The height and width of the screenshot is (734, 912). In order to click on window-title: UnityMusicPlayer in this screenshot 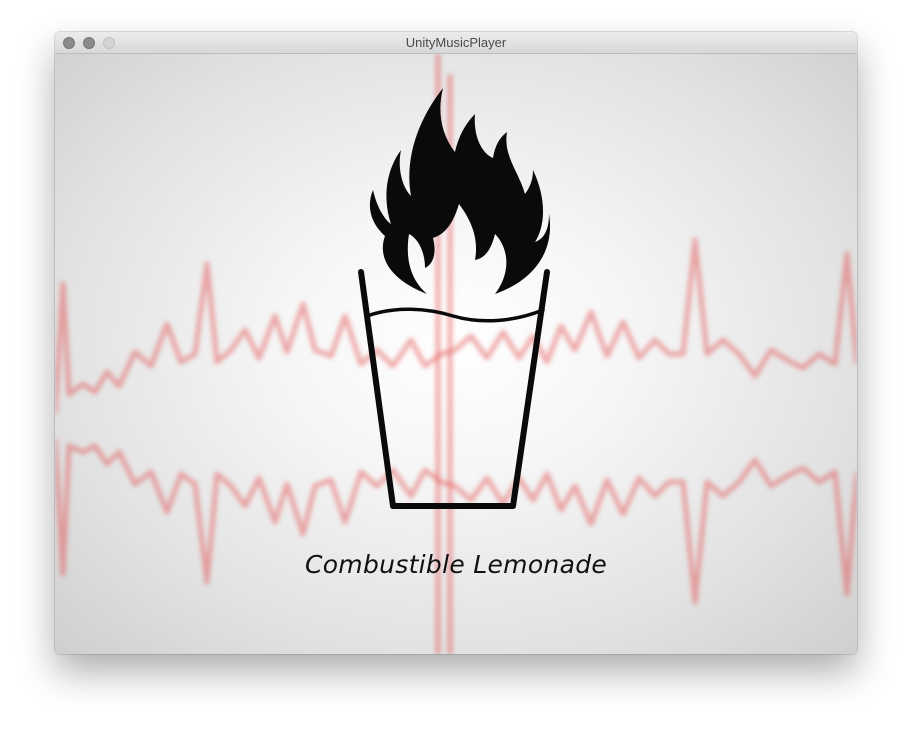, I will do `click(456, 42)`.